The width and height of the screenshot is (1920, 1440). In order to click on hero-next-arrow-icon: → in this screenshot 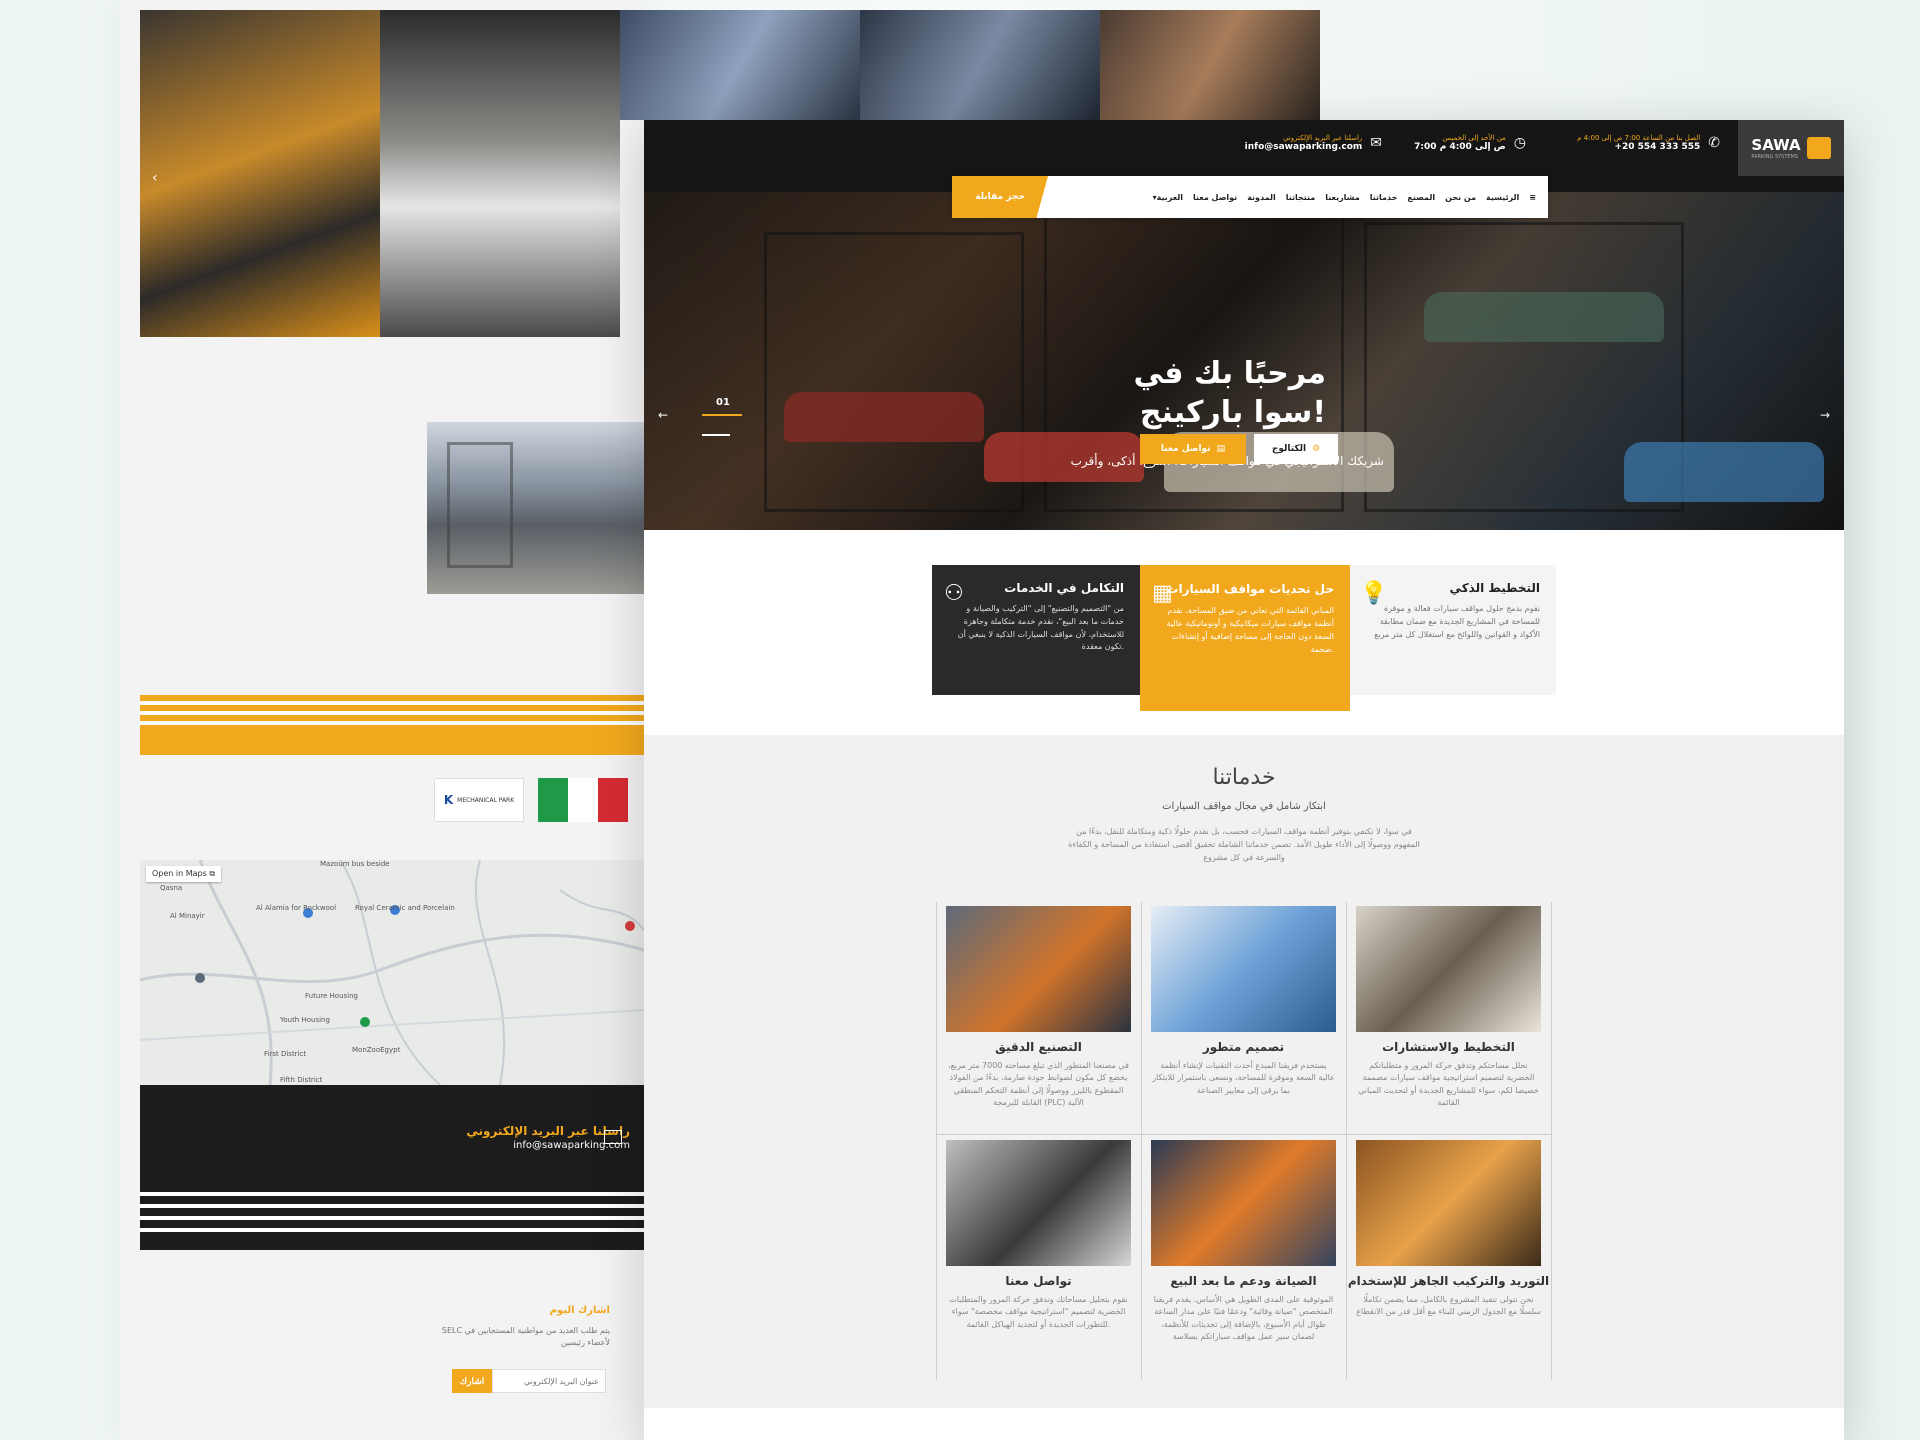, I will do `click(1825, 415)`.